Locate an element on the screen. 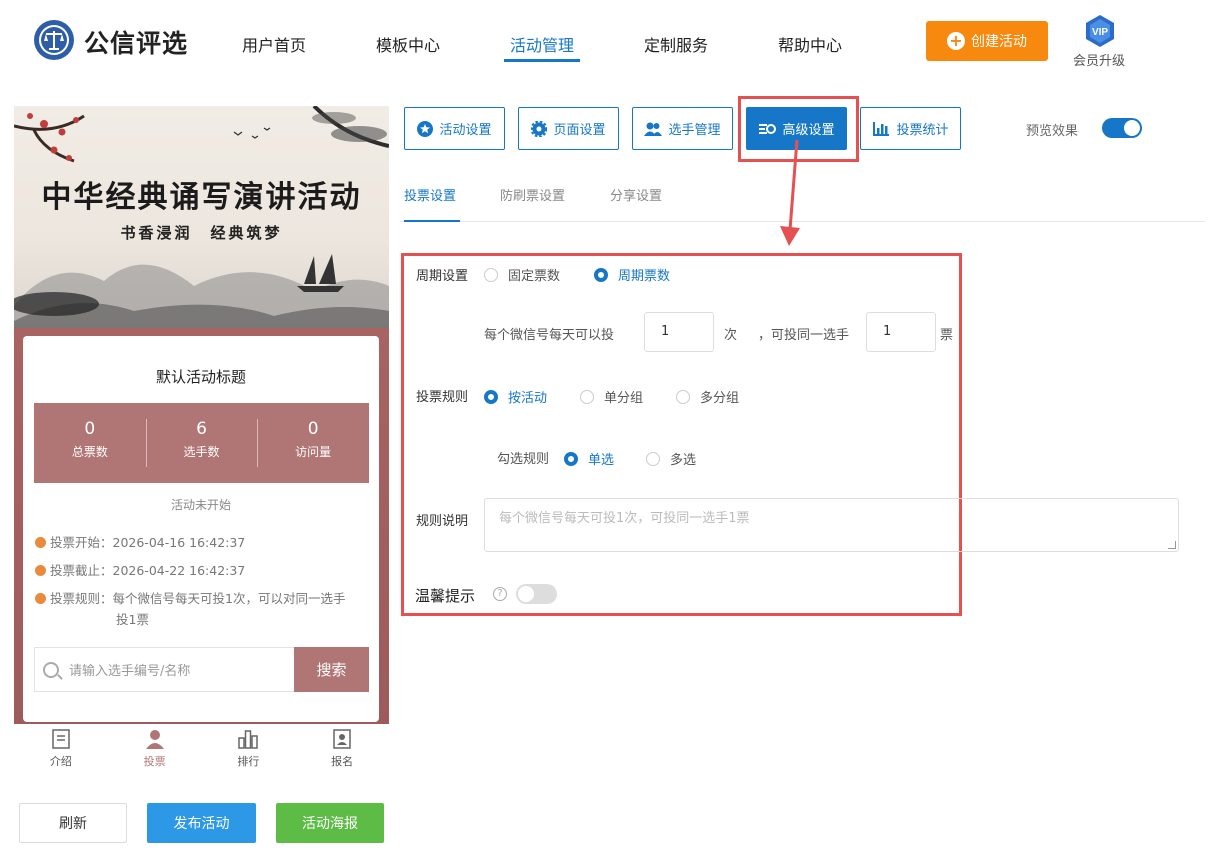 The width and height of the screenshot is (1225, 863). tab-vote-settings: 投票设置 is located at coordinates (430, 194).